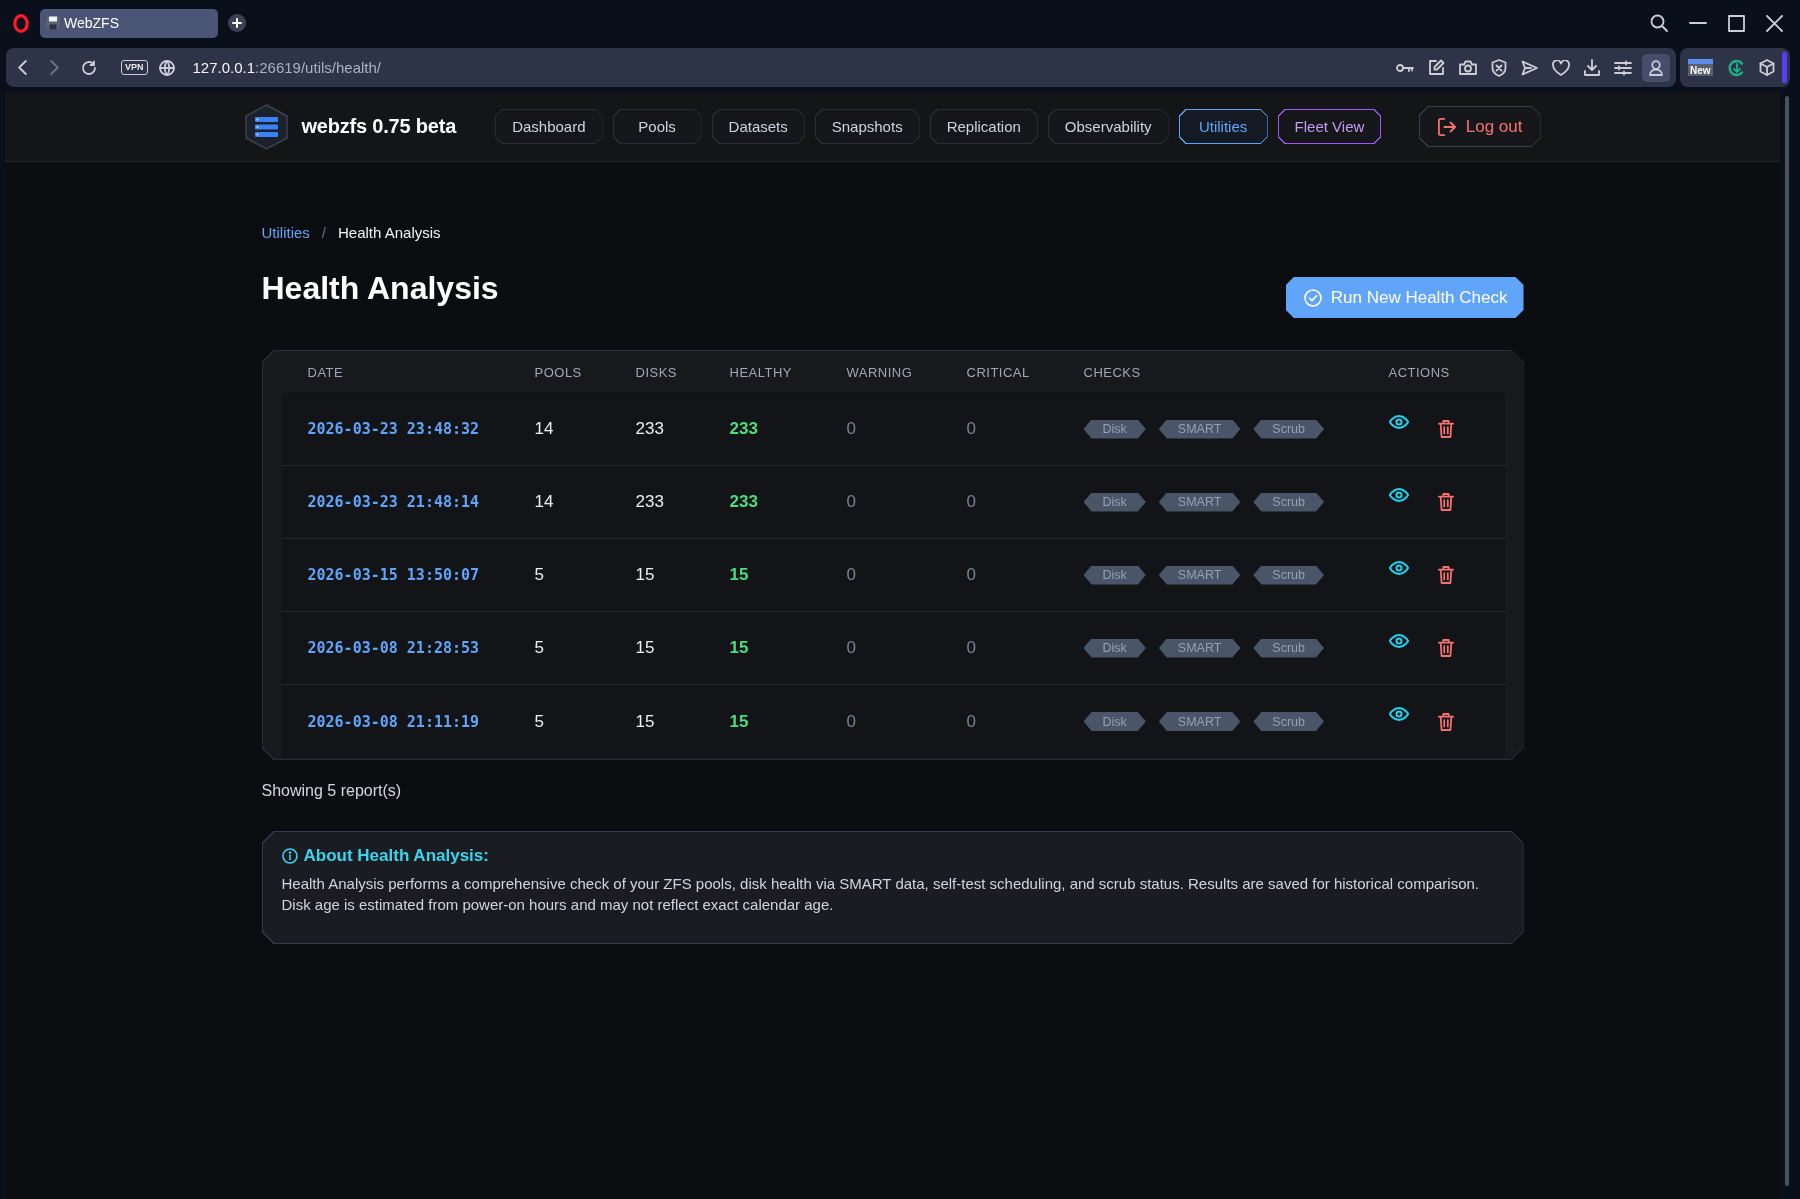 The width and height of the screenshot is (1800, 1199). What do you see at coordinates (380, 288) in the screenshot?
I see `page-title: Health Analysis` at bounding box center [380, 288].